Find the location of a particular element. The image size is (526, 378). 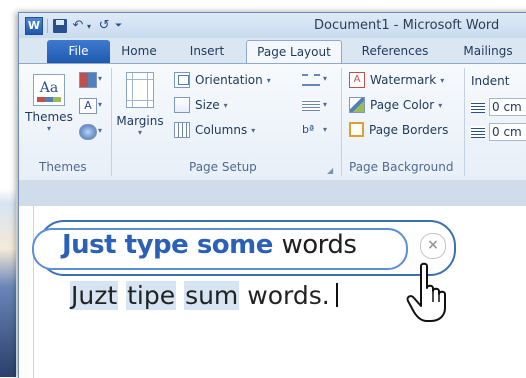

size-button: Size ▾ is located at coordinates (201, 105).